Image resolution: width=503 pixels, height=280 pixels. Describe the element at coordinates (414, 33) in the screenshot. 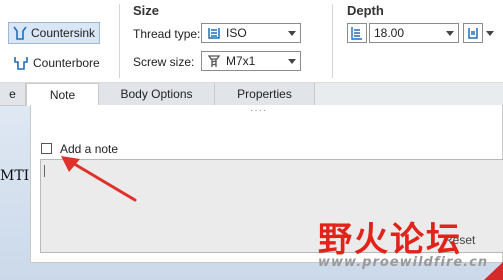

I see `depth-value-field: 18.00` at that location.